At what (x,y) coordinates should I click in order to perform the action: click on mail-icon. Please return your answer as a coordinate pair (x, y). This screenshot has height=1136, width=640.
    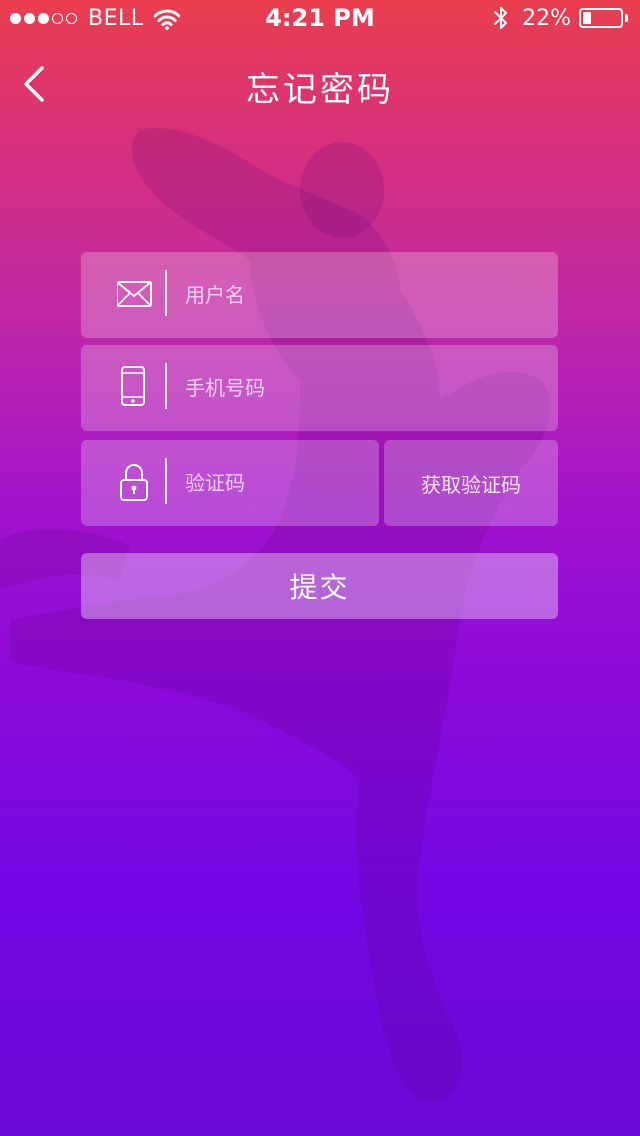
    Looking at the image, I should click on (134, 294).